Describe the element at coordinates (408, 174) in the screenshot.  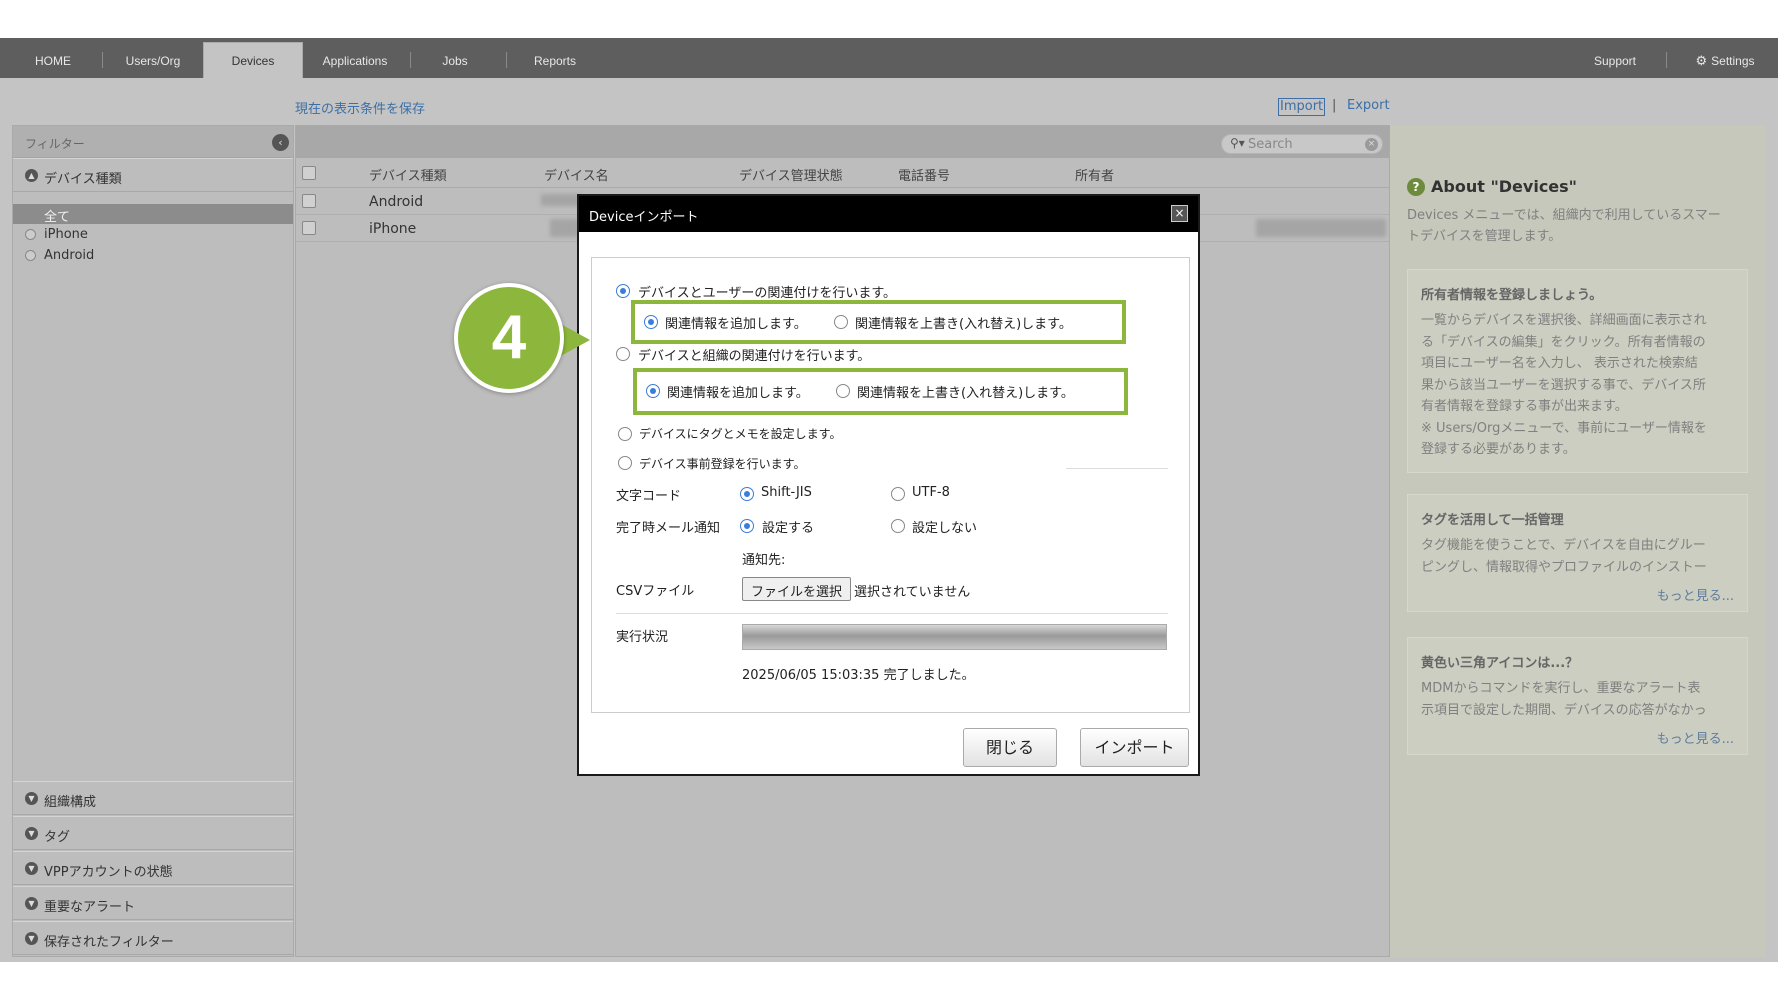
I see `column-header: デバイス種類` at that location.